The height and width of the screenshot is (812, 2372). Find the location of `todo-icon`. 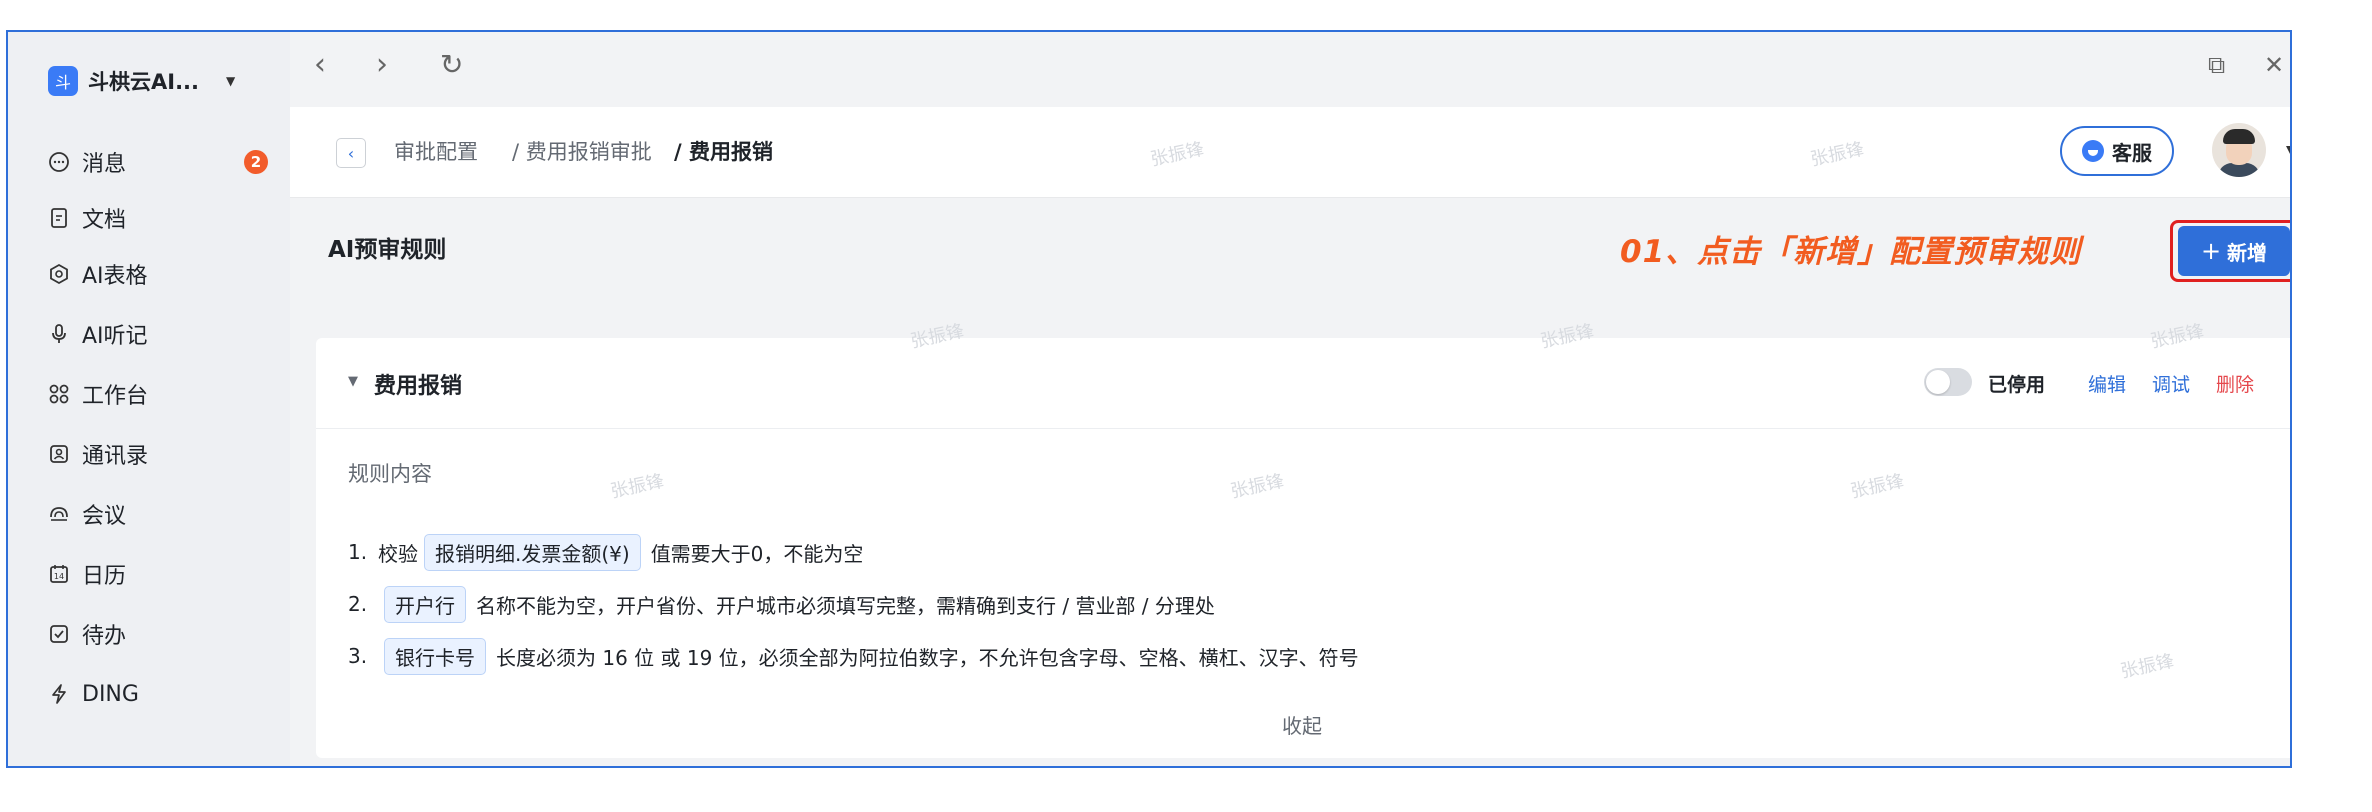

todo-icon is located at coordinates (59, 634).